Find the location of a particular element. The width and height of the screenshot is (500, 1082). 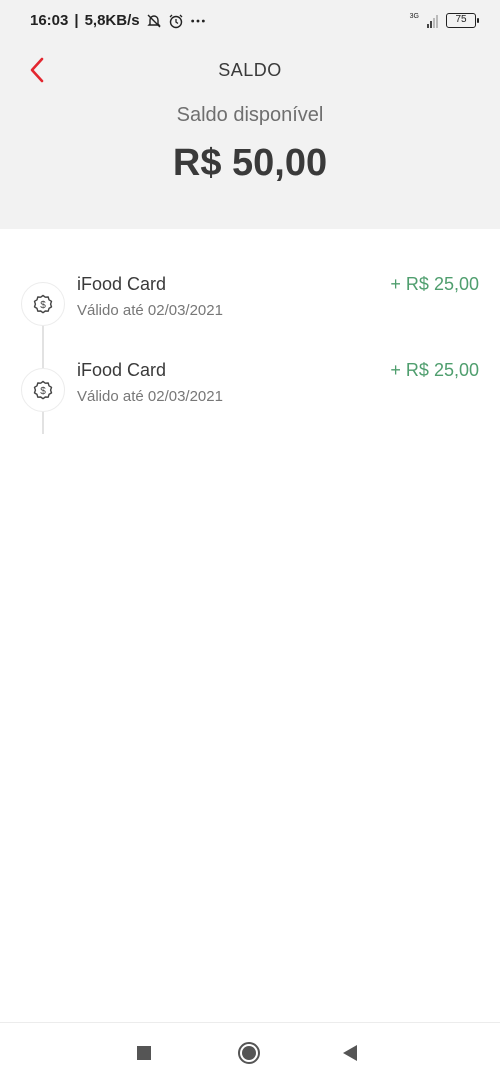

triangle-back-icon is located at coordinates (350, 1053).